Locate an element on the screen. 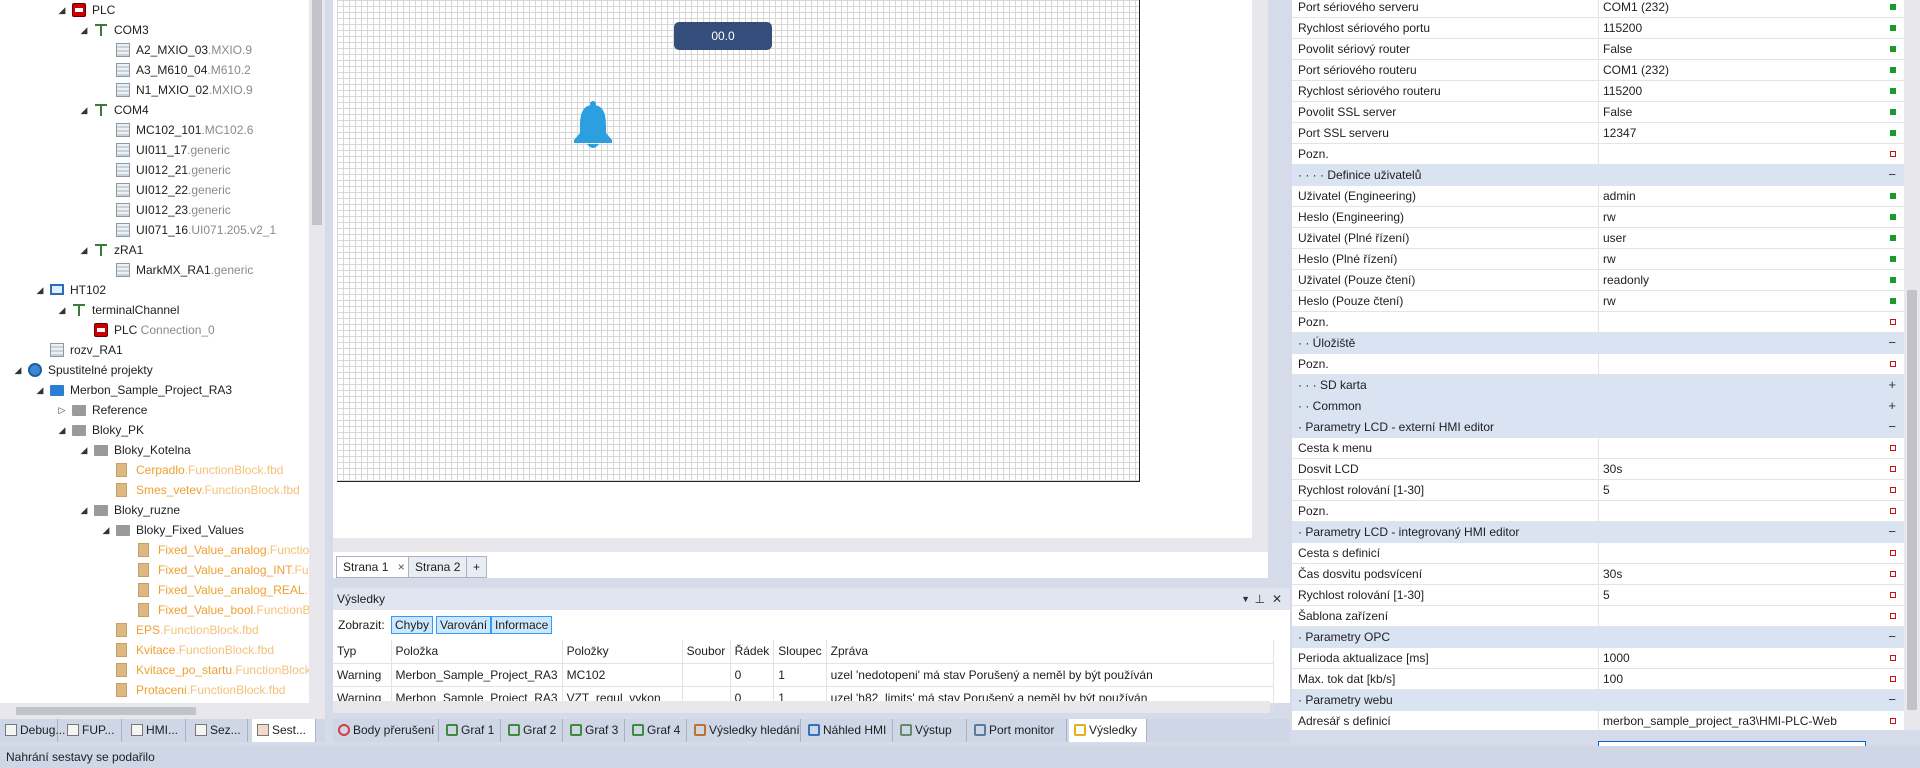 The height and width of the screenshot is (768, 1920). property-value: 30s is located at coordinates (1743, 574).